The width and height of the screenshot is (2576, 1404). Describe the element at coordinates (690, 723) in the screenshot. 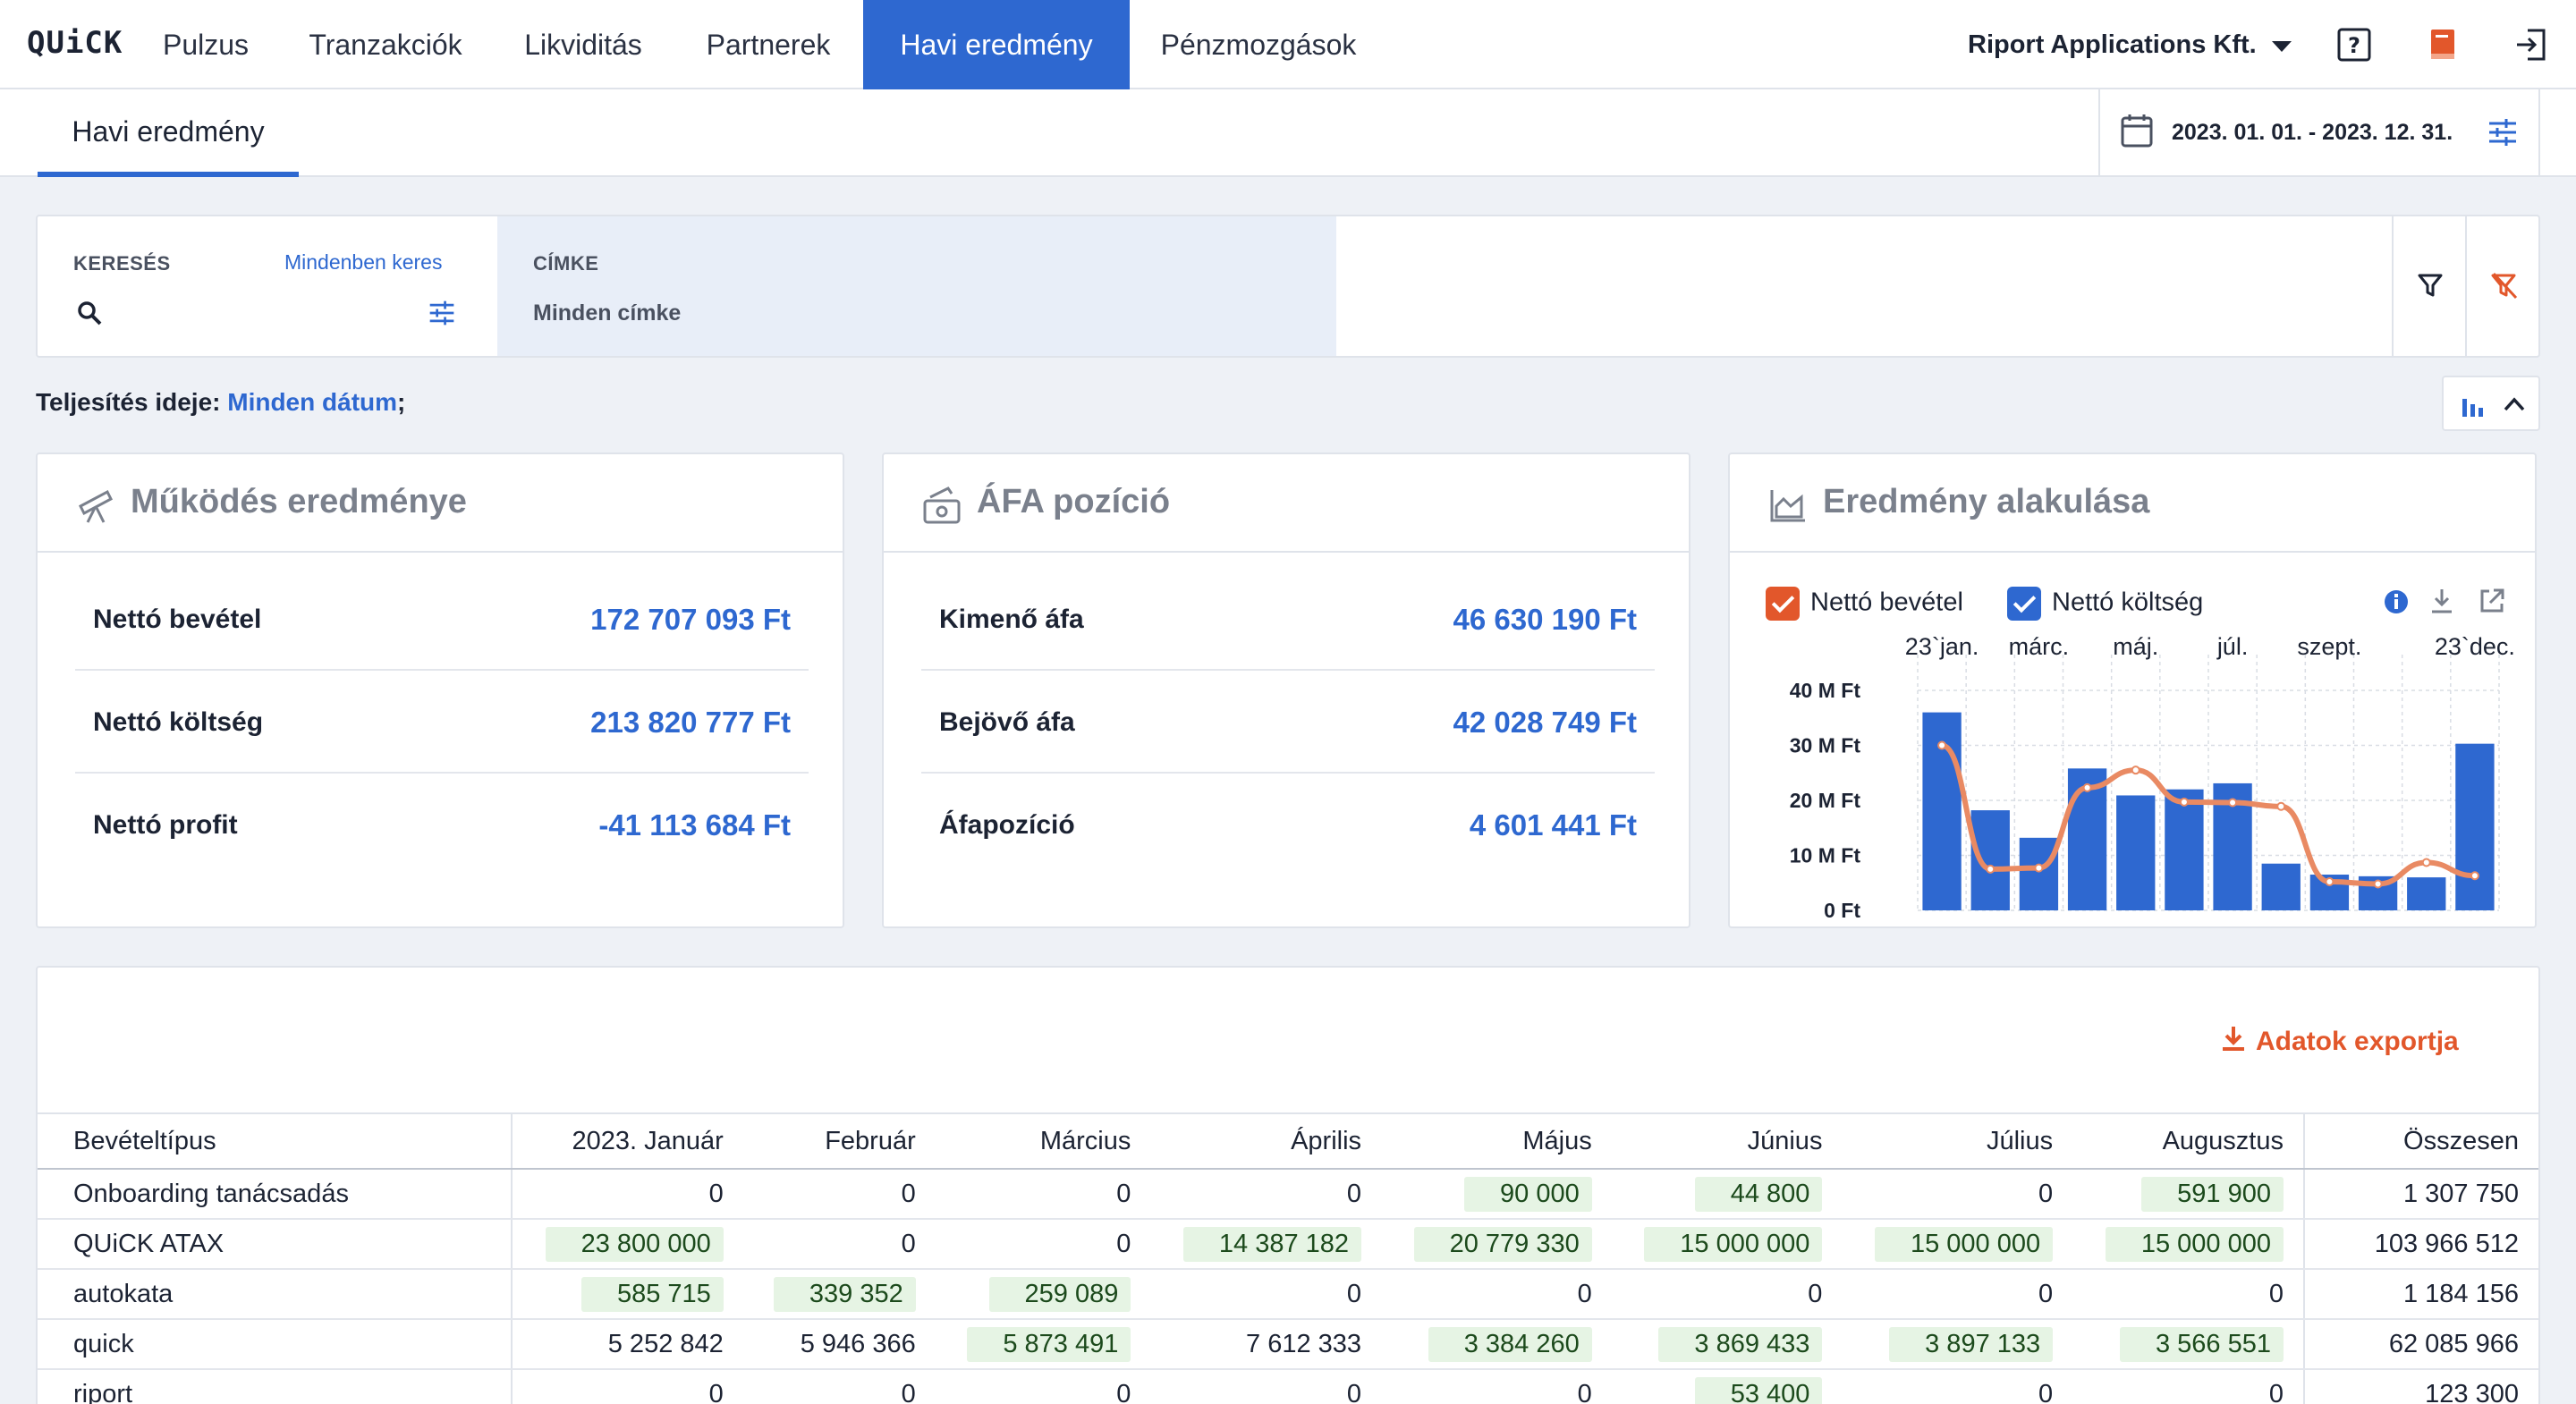

I see `kv-value: 213 820 777 Ft` at that location.